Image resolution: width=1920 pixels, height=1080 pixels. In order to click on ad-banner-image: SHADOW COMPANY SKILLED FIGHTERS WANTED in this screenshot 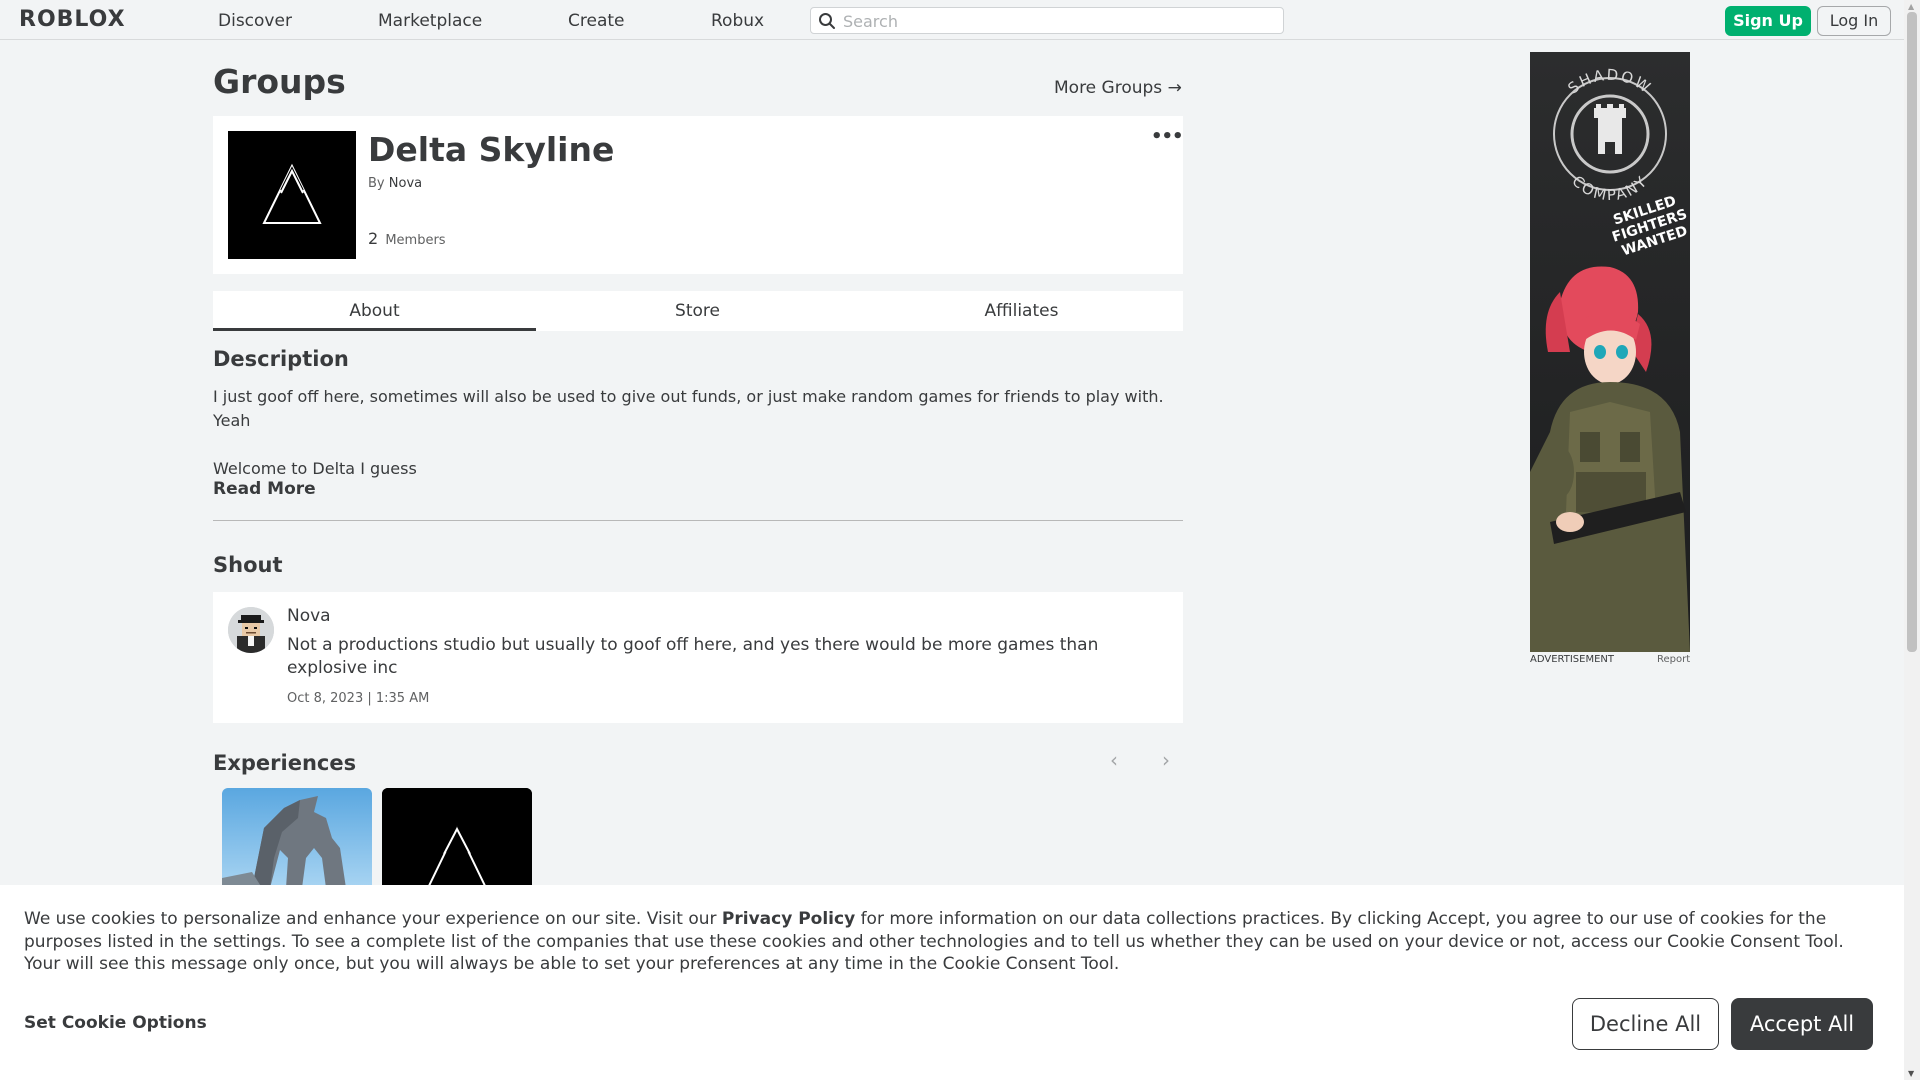, I will do `click(1610, 352)`.